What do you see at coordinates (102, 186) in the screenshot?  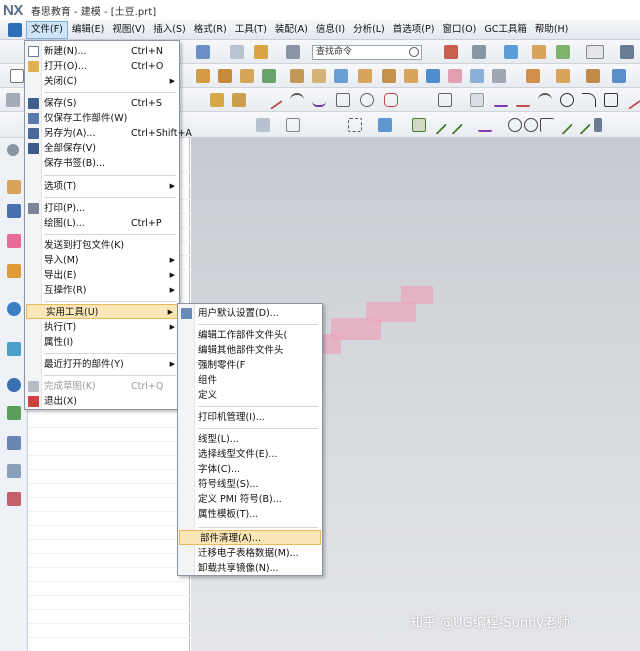 I see `menu-item-options: 选项(T) ▶` at bounding box center [102, 186].